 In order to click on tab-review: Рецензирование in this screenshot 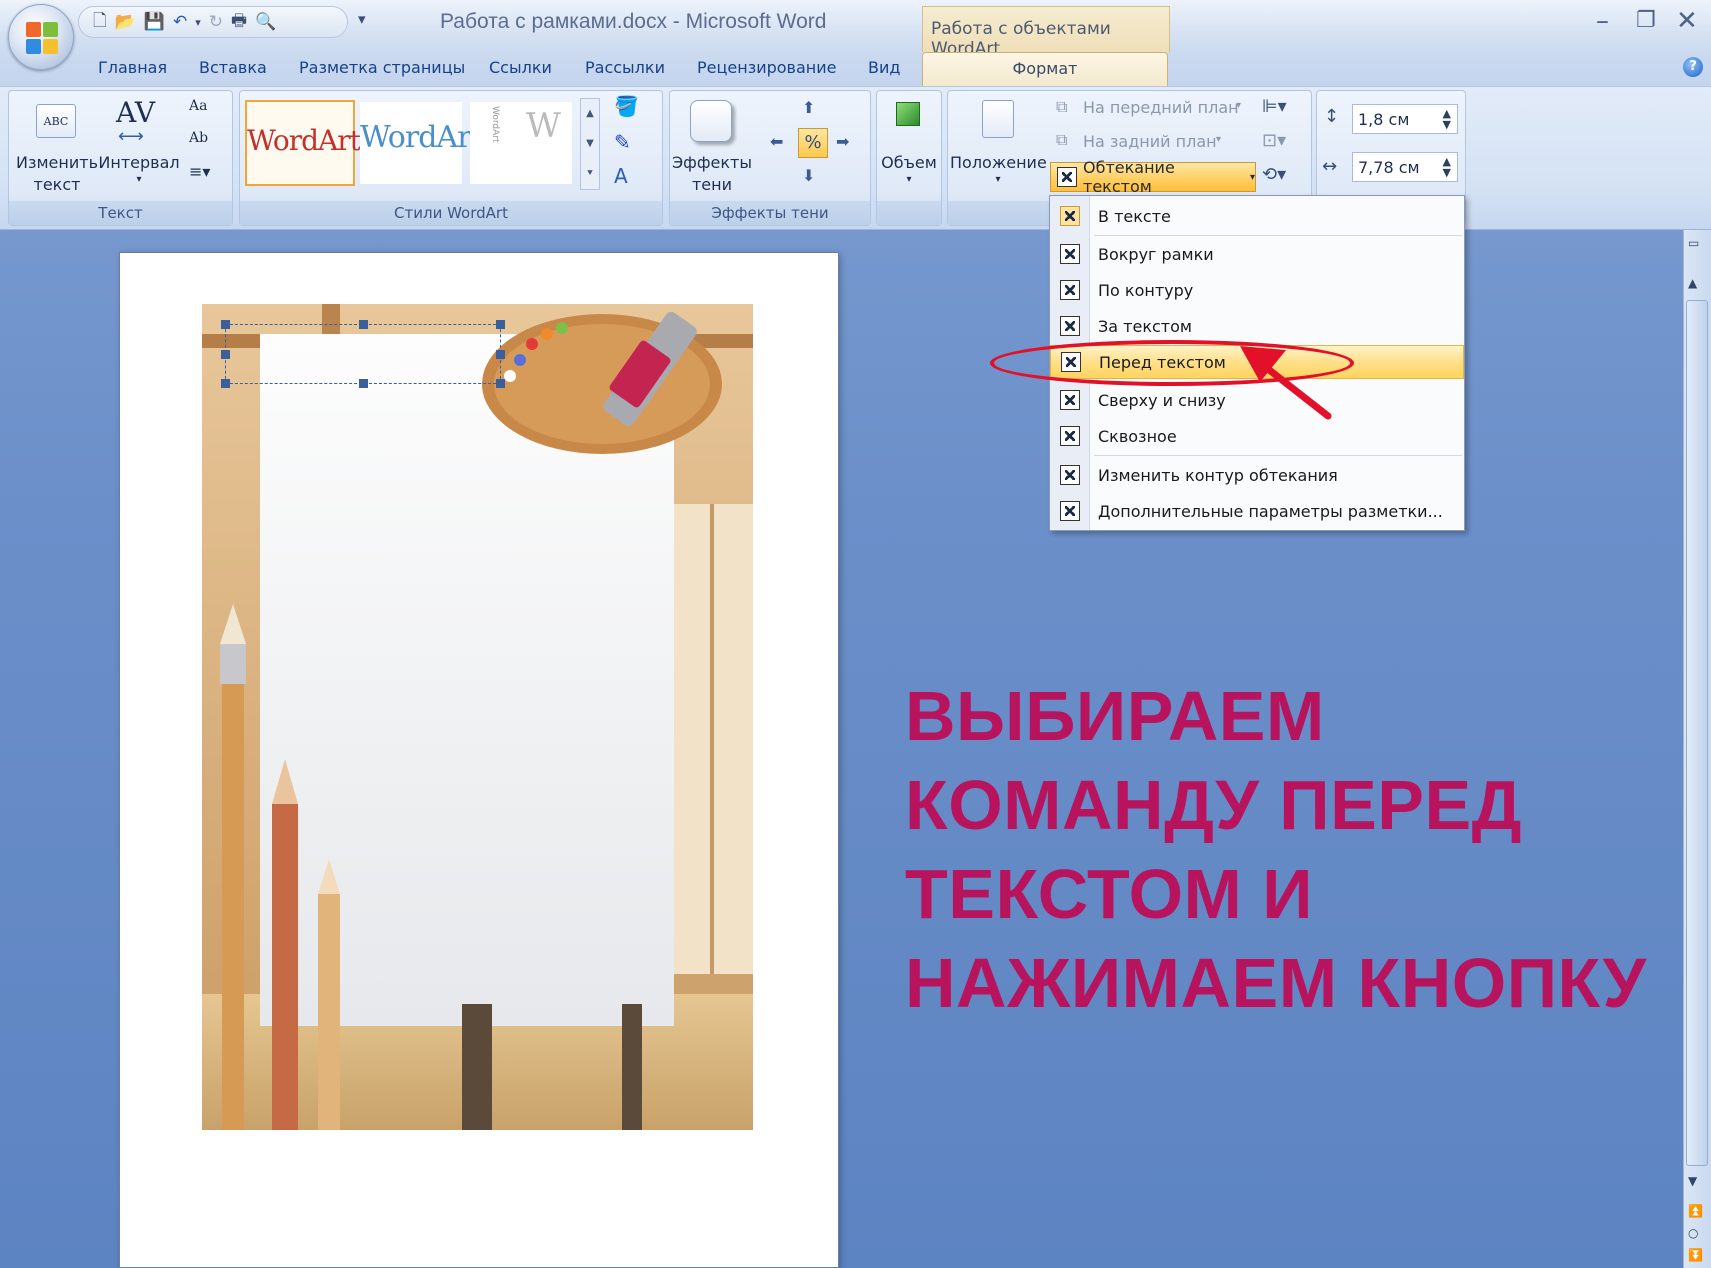, I will do `click(766, 67)`.